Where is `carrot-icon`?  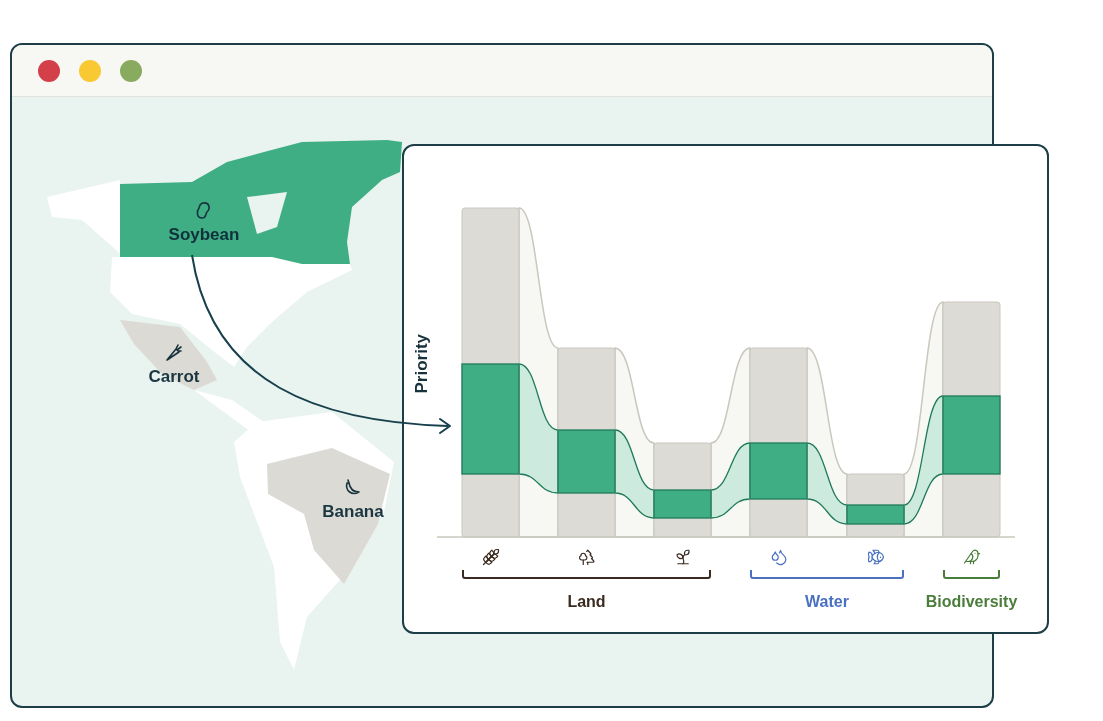 carrot-icon is located at coordinates (174, 353).